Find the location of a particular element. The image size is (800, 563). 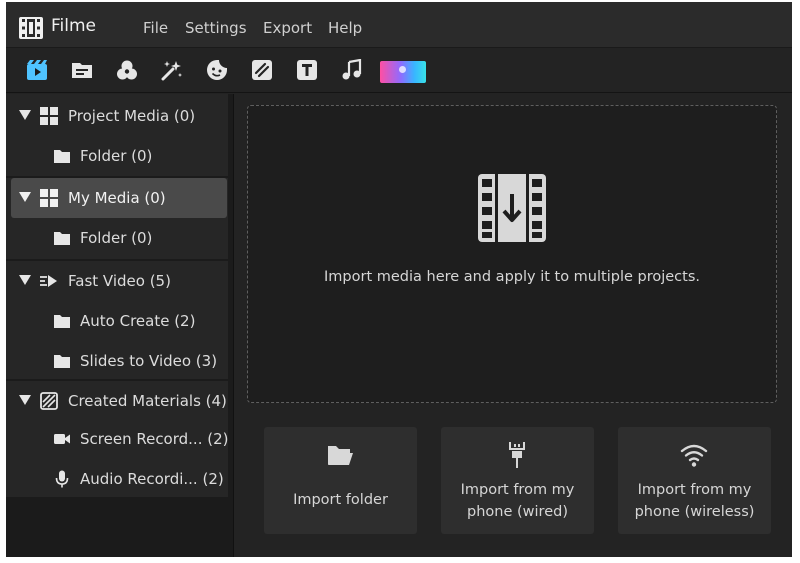

sidebar-group-my-media: My Media (0) Folder (0) is located at coordinates (117, 218).